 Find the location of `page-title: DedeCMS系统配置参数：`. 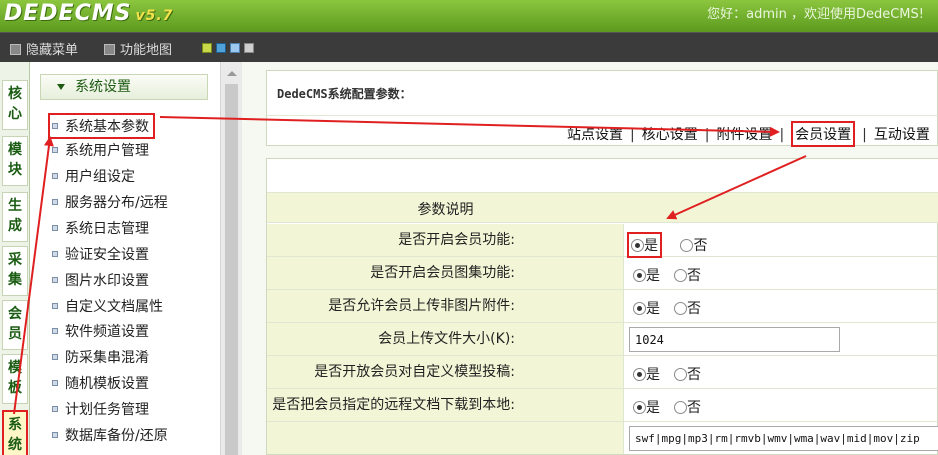

page-title: DedeCMS系统配置参数： is located at coordinates (344, 94).